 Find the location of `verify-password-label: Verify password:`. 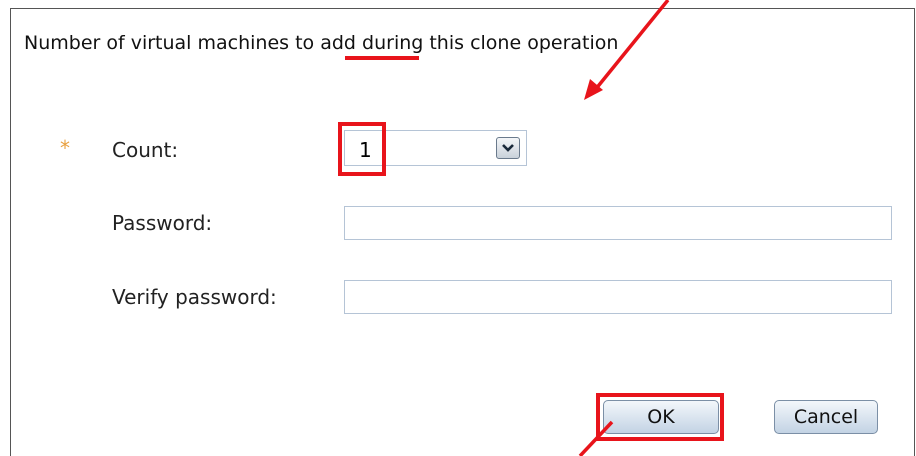

verify-password-label: Verify password: is located at coordinates (194, 297).